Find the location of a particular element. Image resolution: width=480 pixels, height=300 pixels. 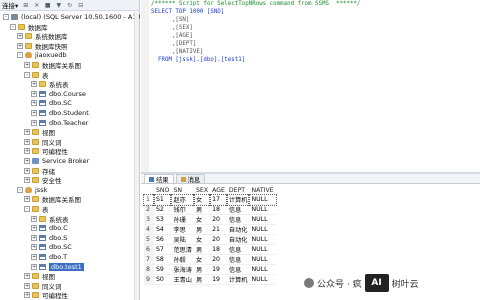

column-header: AGE is located at coordinates (218, 190).